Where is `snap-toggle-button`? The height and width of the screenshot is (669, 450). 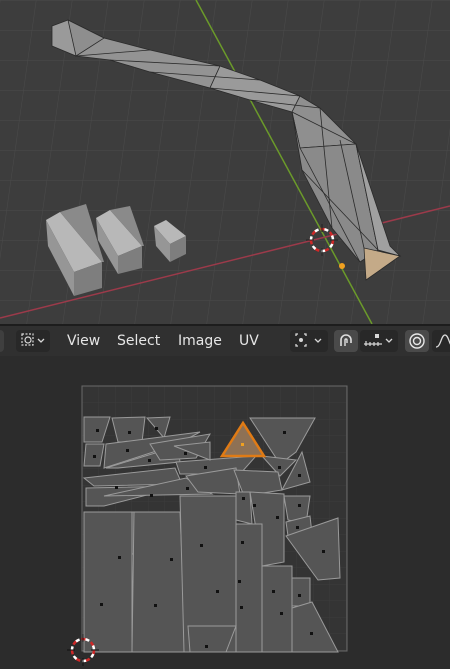 snap-toggle-button is located at coordinates (346, 341).